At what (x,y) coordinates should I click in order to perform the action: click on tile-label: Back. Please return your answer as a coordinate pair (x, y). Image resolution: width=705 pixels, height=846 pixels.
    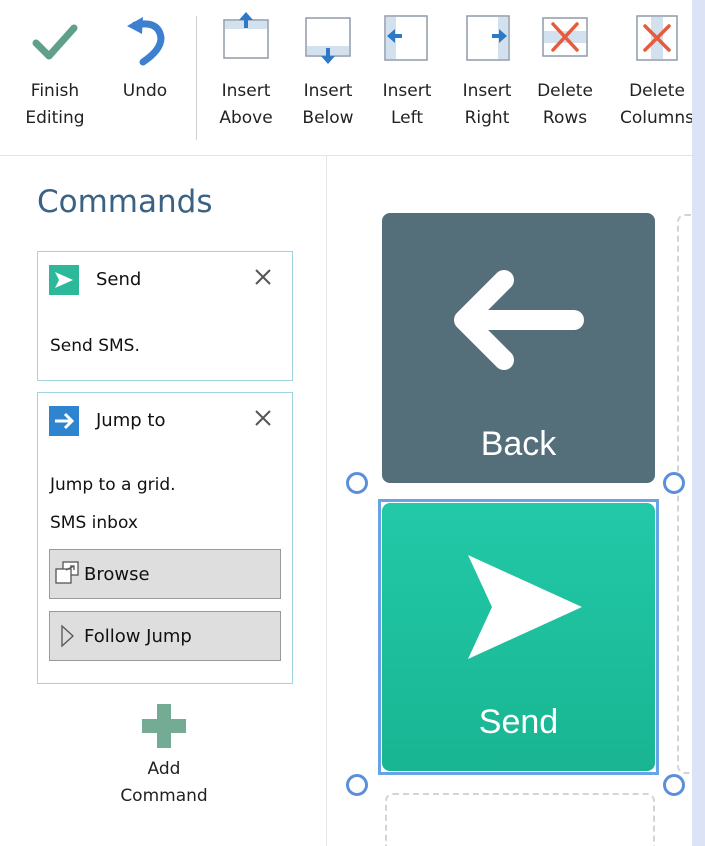
    Looking at the image, I should click on (518, 444).